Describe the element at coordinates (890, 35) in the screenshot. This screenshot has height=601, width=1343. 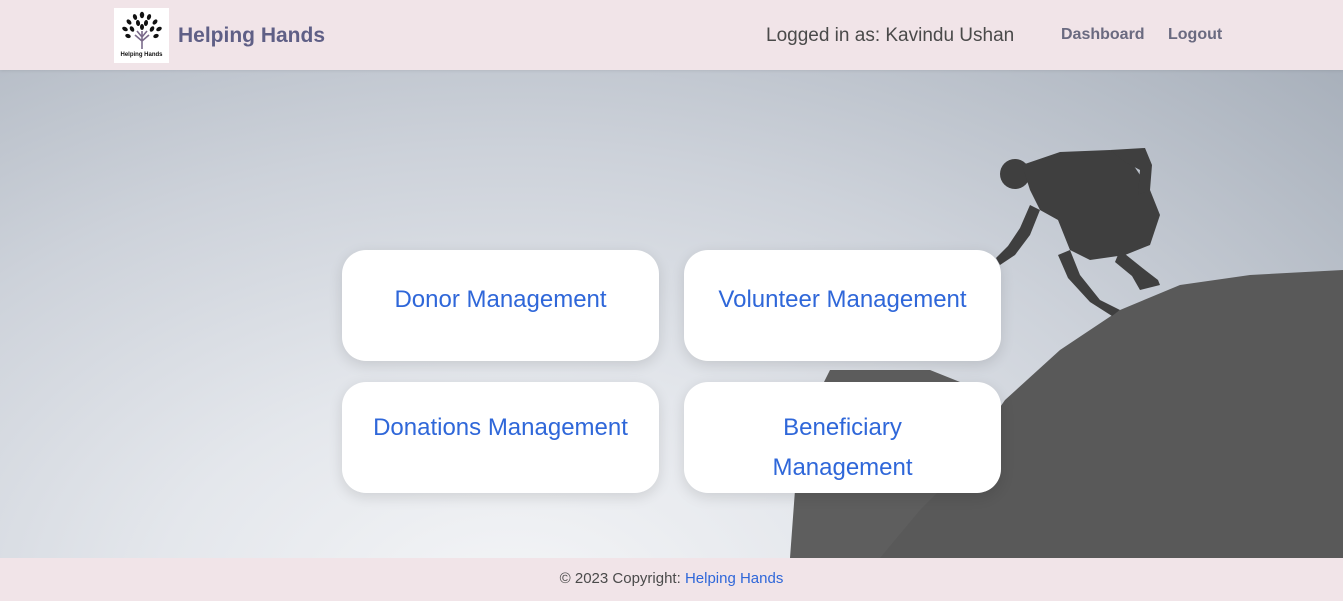
I see `logged-in-user-label: Logged in as: Kavindu Ushan` at that location.